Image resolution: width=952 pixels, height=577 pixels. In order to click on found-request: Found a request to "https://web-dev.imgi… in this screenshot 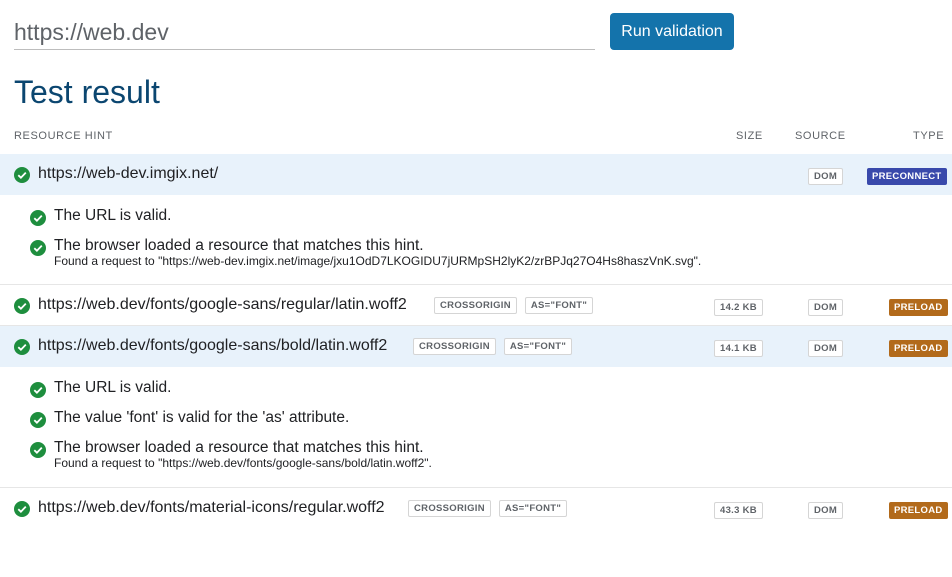, I will do `click(476, 267)`.